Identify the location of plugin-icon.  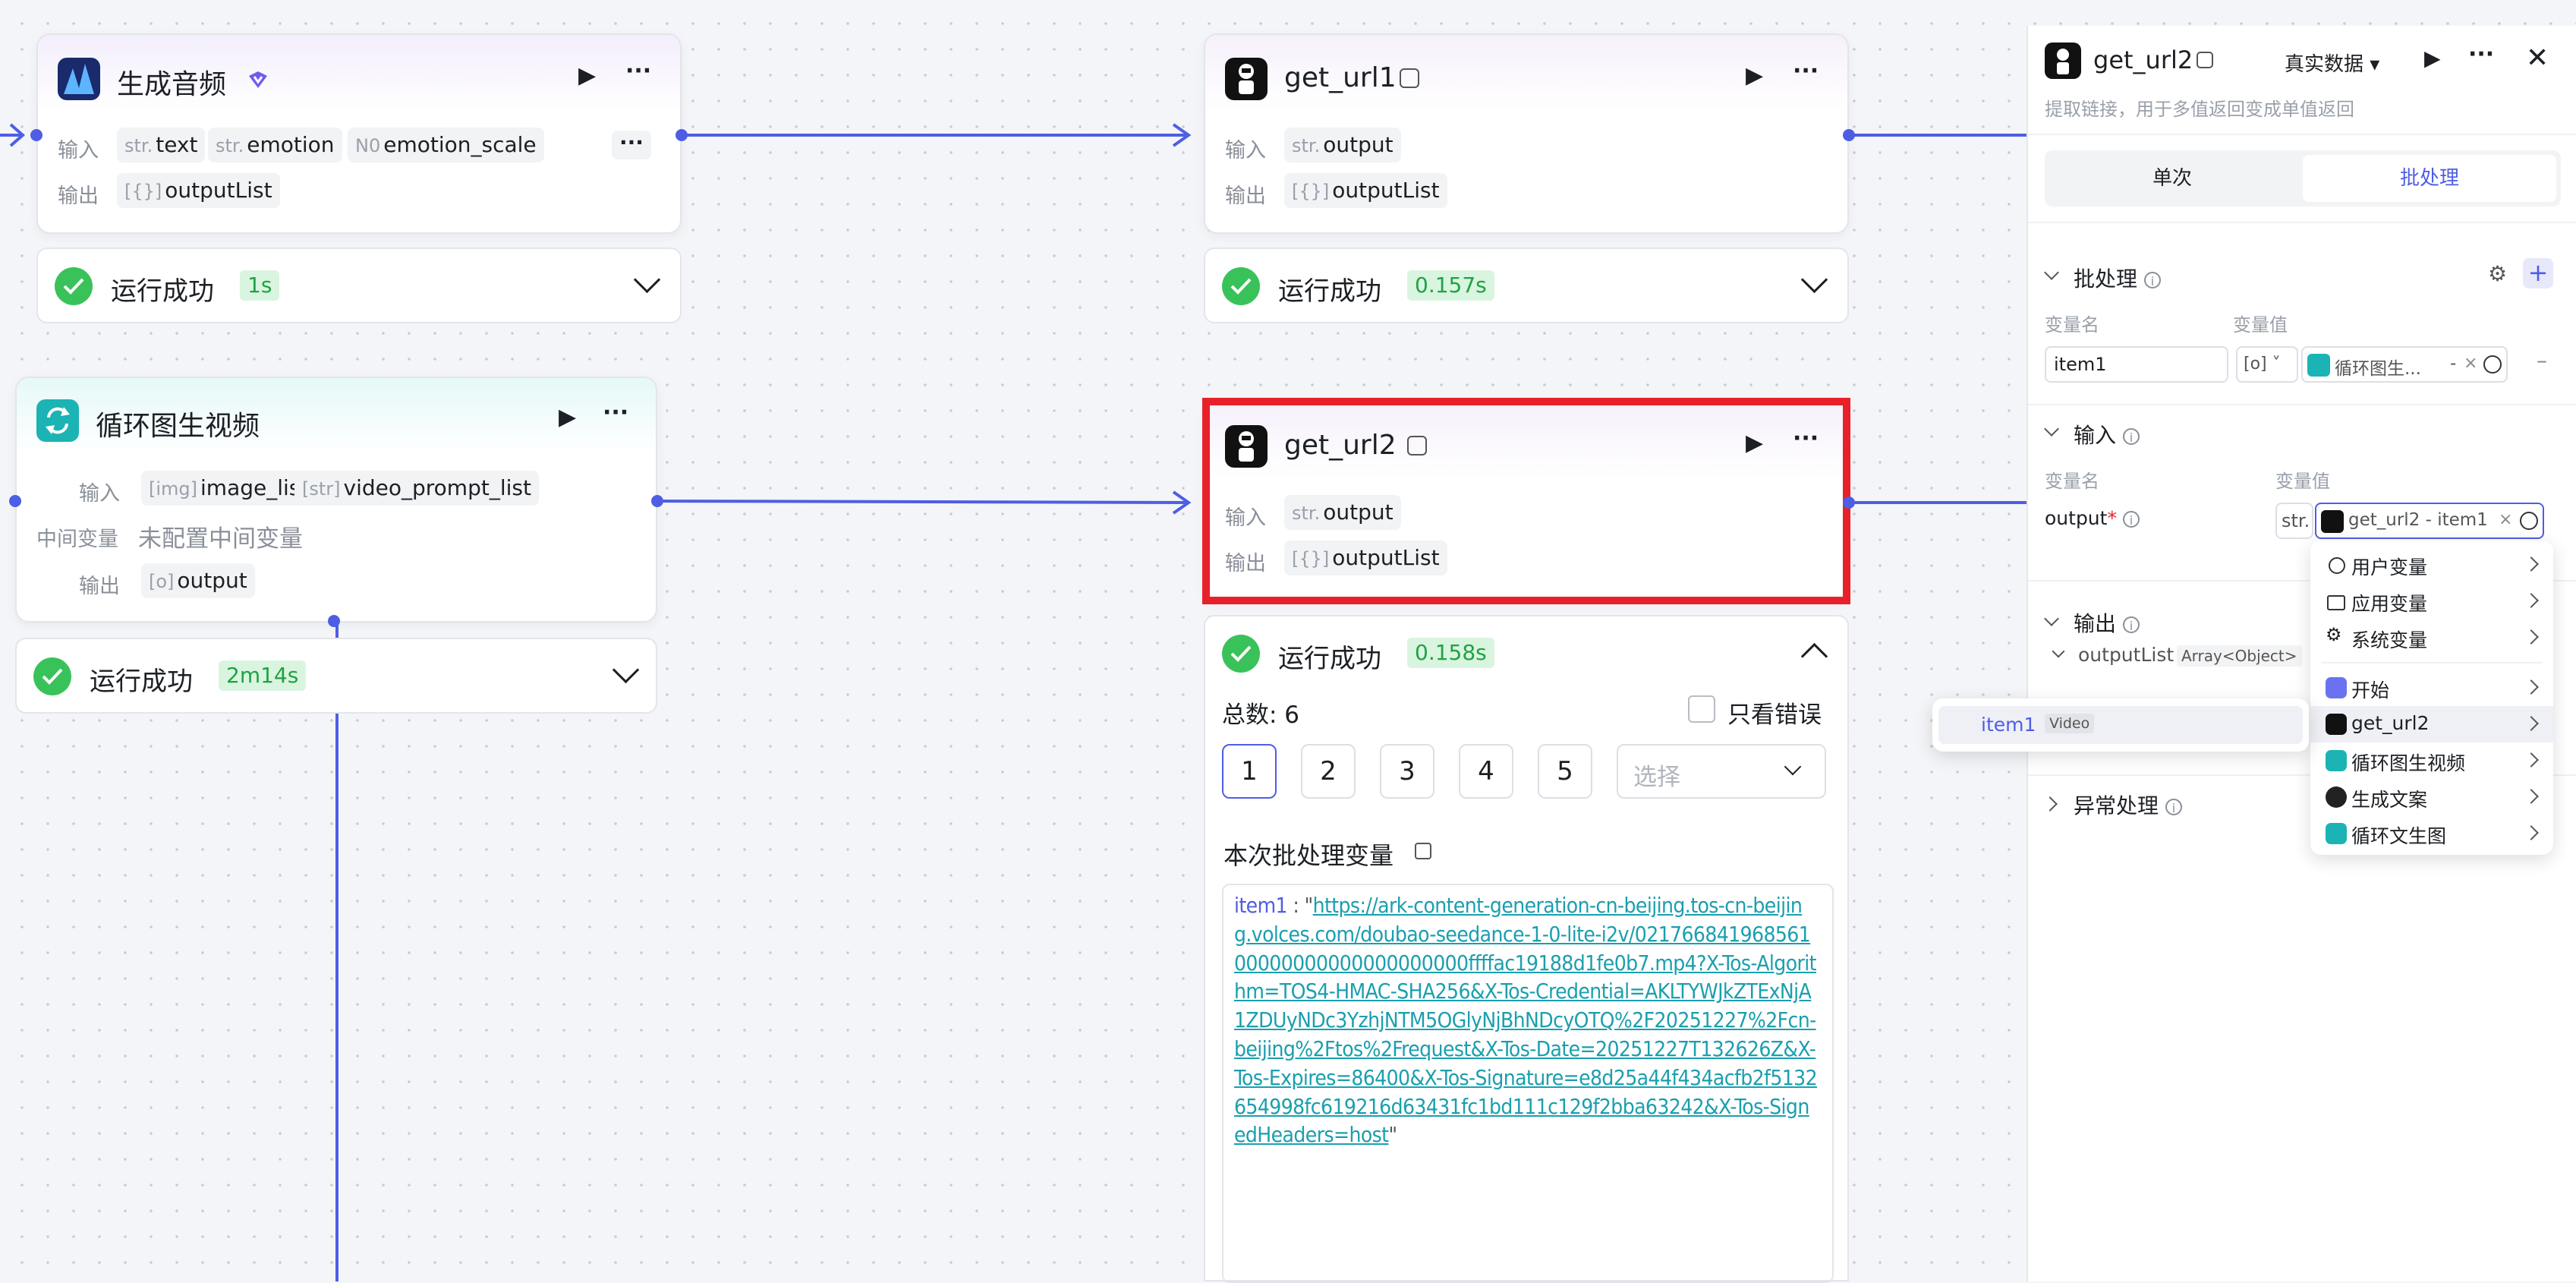
(2205, 60).